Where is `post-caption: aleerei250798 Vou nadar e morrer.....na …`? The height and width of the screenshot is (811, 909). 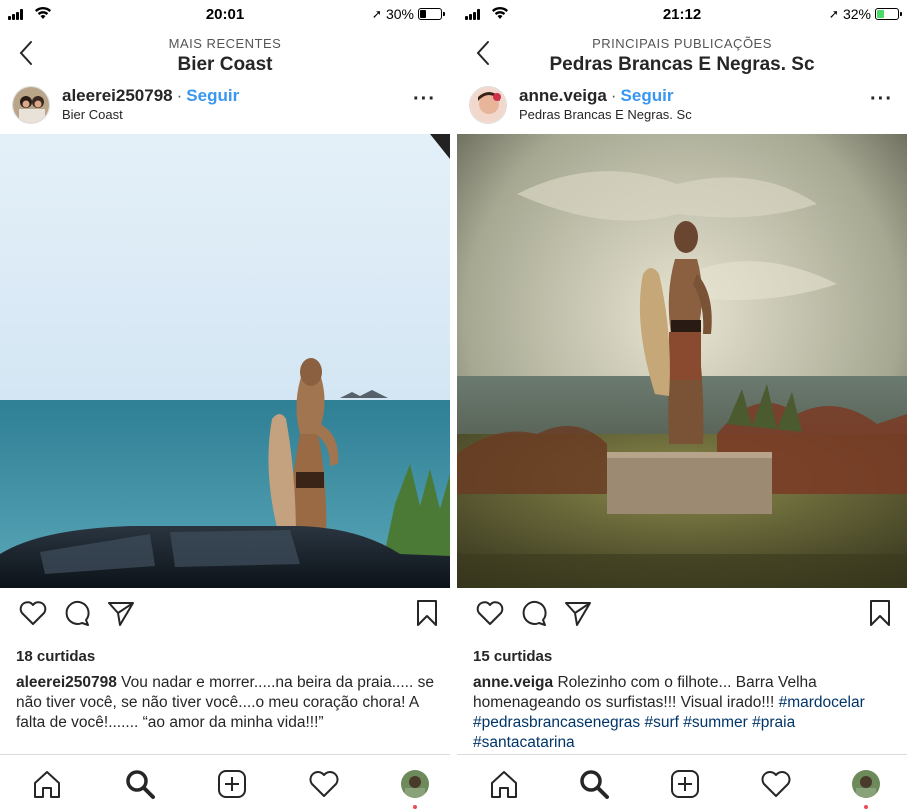
post-caption: aleerei250798 Vou nadar e morrer.....na … is located at coordinates (226, 703).